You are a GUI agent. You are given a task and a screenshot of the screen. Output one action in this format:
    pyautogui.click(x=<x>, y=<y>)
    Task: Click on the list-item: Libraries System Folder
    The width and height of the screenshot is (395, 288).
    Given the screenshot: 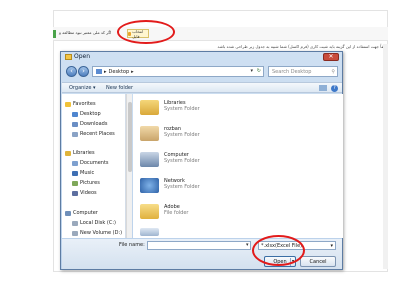 What is the action you would take?
    pyautogui.click(x=170, y=107)
    